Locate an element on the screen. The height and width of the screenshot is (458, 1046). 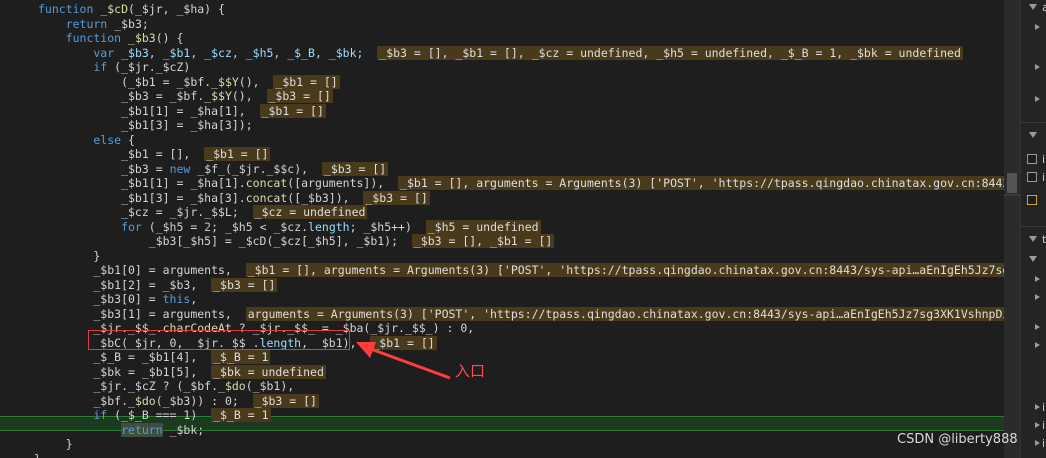
code-token: (), is located at coordinates (249, 96).